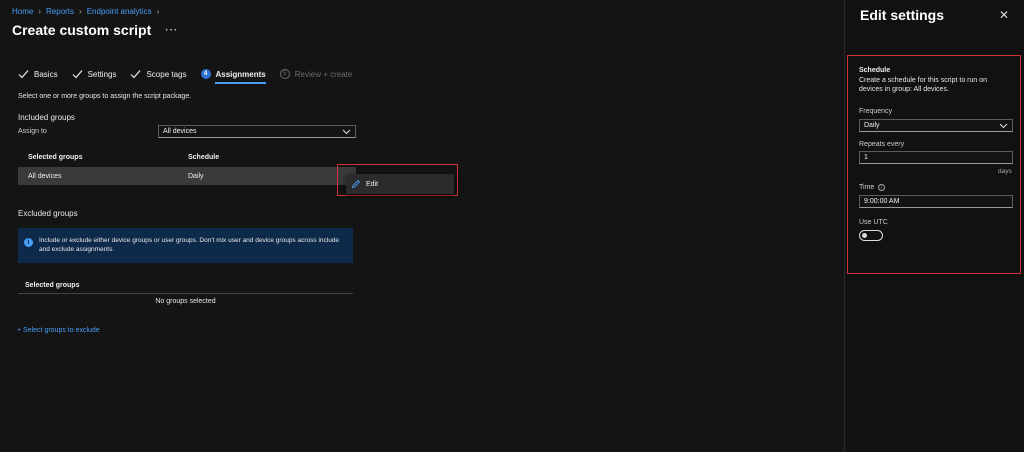 The width and height of the screenshot is (1024, 452). Describe the element at coordinates (22, 11) in the screenshot. I see `breadcrumb-home: Home` at that location.